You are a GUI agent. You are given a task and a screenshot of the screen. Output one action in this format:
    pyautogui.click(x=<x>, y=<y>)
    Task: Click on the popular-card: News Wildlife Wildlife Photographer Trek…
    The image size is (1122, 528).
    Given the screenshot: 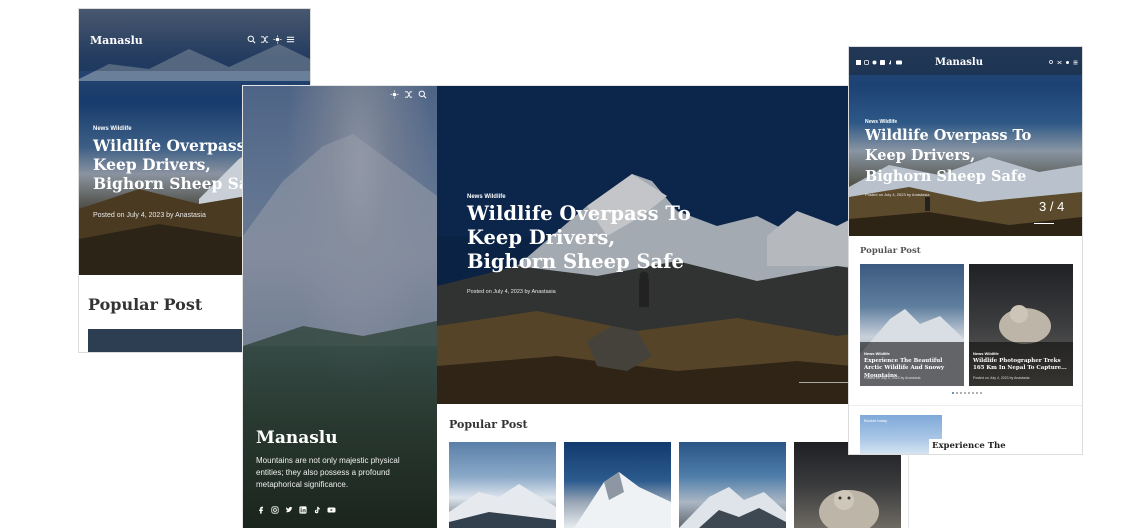 What is the action you would take?
    pyautogui.click(x=1021, y=325)
    